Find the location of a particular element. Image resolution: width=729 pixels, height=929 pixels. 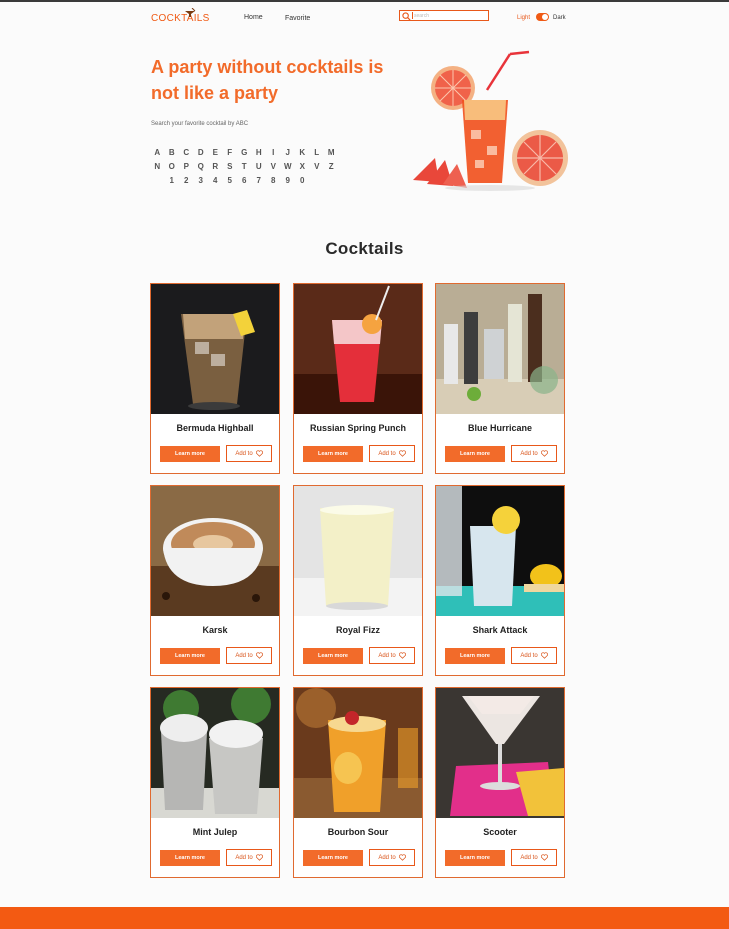

theme-light-label: Light is located at coordinates (524, 18).